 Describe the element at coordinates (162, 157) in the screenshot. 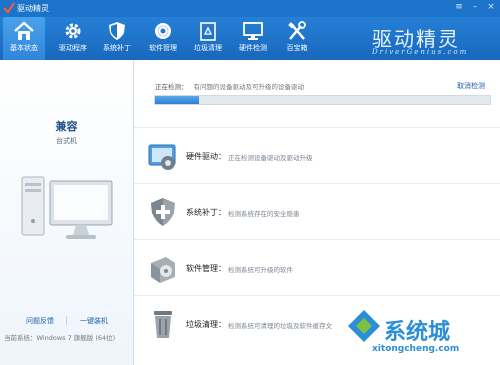

I see `hardware-driver-icon` at that location.